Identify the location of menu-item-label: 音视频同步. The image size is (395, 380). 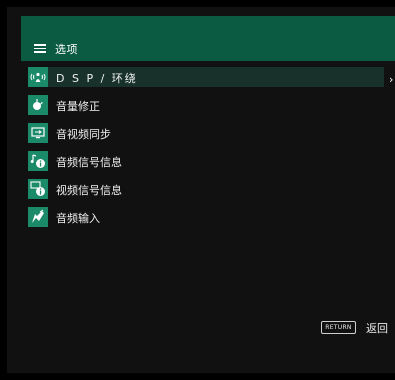
(83, 134).